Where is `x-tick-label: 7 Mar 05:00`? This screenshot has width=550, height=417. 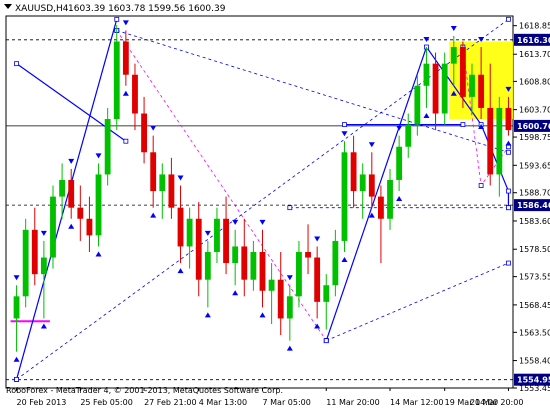
x-tick-label: 7 Mar 05:00 is located at coordinates (287, 402).